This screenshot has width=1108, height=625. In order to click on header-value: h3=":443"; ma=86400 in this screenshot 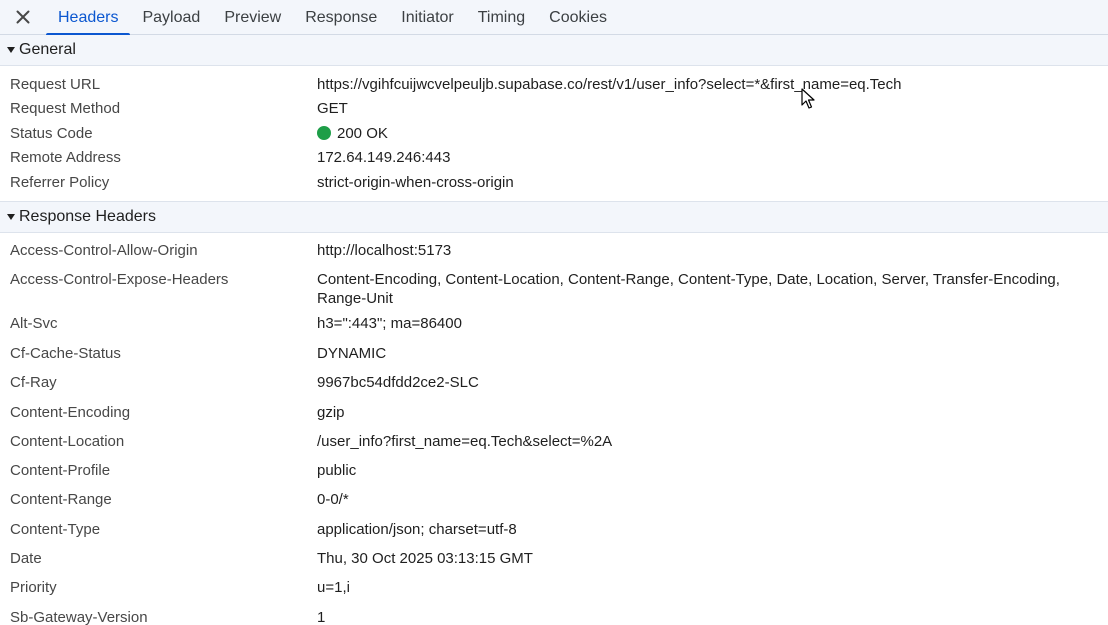, I will do `click(707, 323)`.